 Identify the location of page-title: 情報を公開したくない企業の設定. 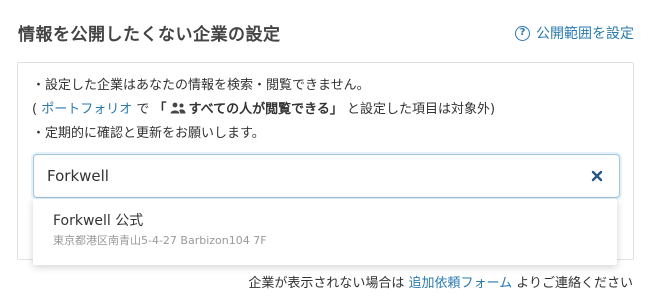
(149, 35).